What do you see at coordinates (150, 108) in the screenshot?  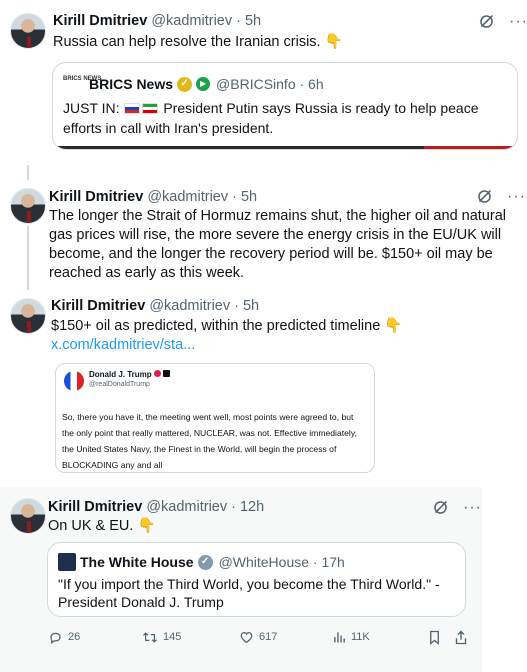 I see `iran-flag-icon` at bounding box center [150, 108].